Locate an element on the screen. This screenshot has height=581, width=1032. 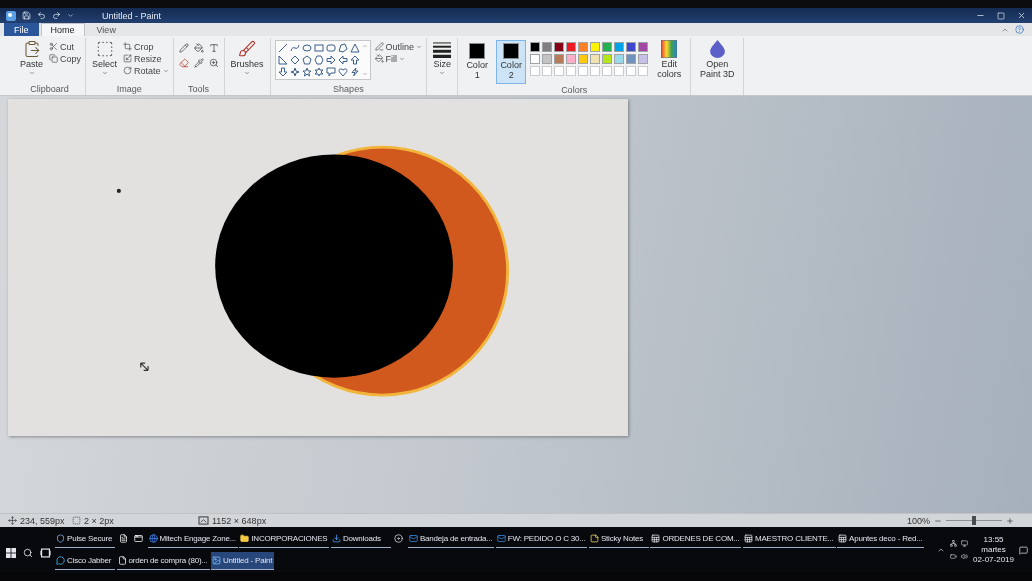
color-slot-button: Color 1 is located at coordinates (477, 62).